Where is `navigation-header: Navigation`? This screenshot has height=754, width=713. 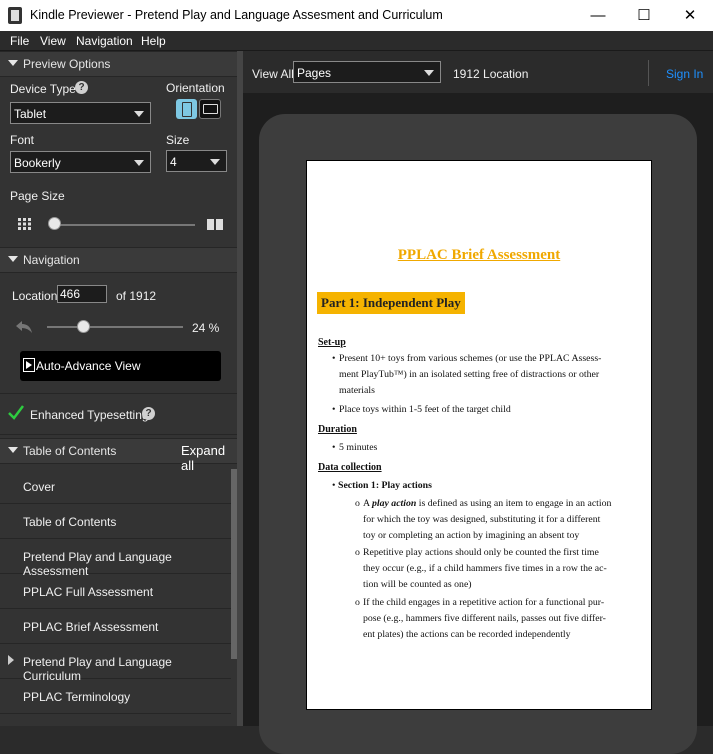 navigation-header: Navigation is located at coordinates (118, 260).